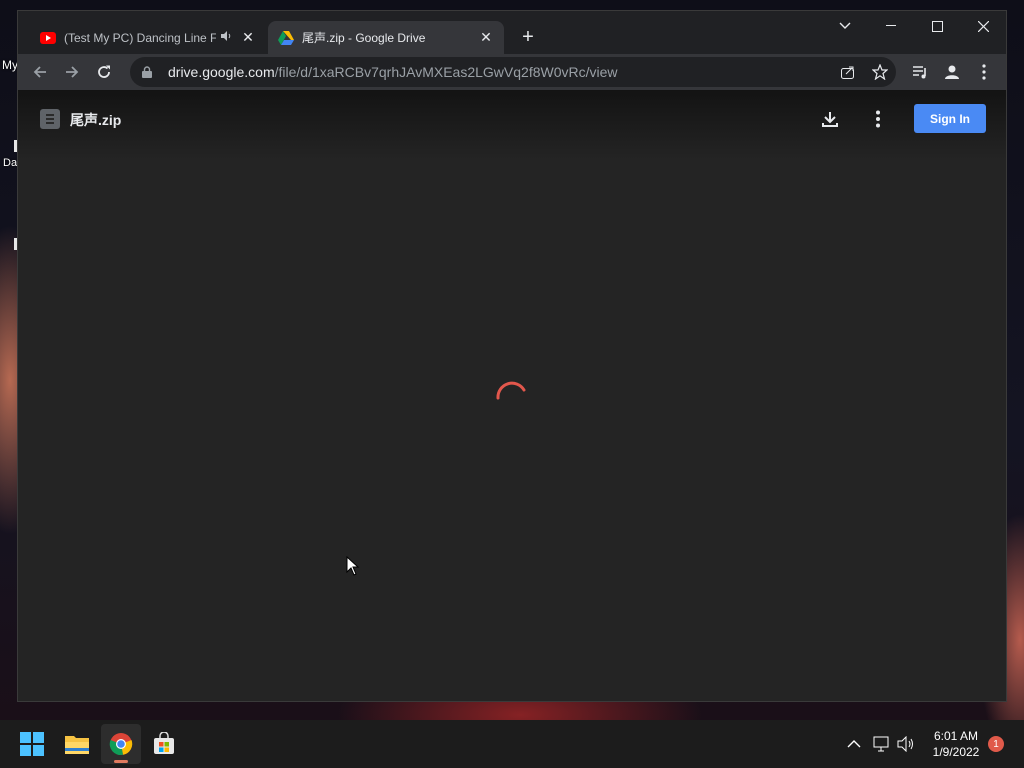  What do you see at coordinates (96, 120) in the screenshot?
I see `file-name: 尾声.zip` at bounding box center [96, 120].